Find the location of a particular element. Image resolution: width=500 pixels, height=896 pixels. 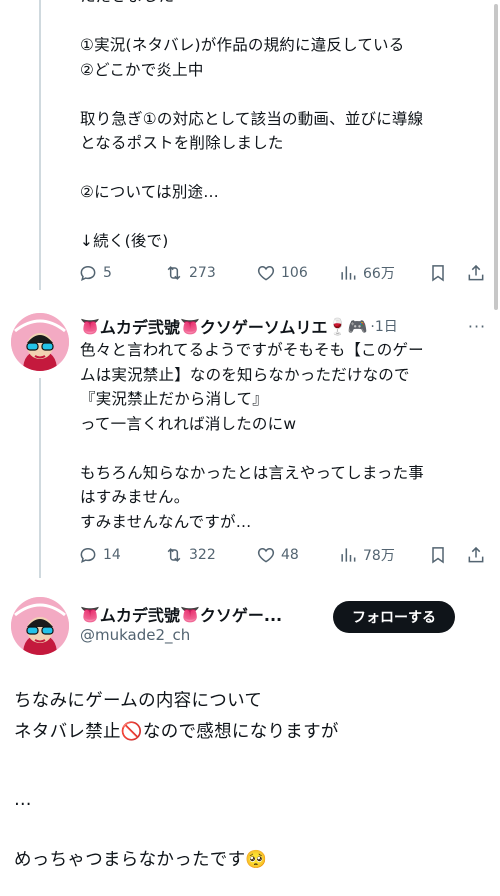

gamepad-emoji: 🎮 is located at coordinates (357, 326).